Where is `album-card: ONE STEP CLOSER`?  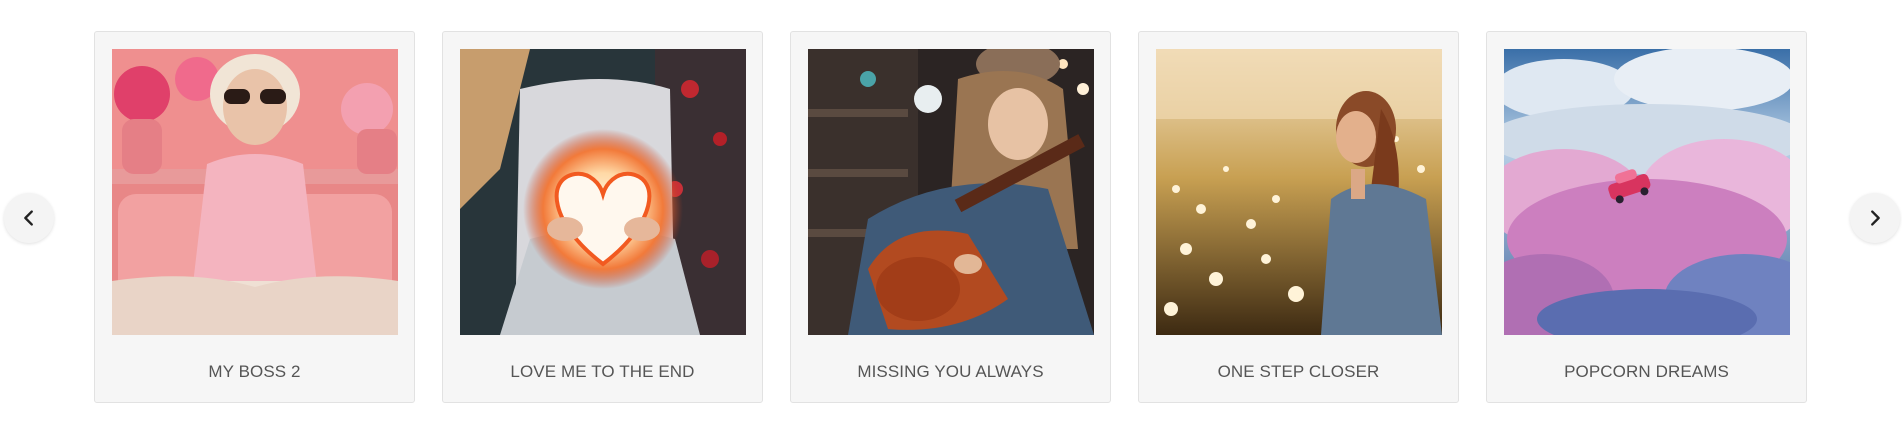
album-card: ONE STEP CLOSER is located at coordinates (1298, 217).